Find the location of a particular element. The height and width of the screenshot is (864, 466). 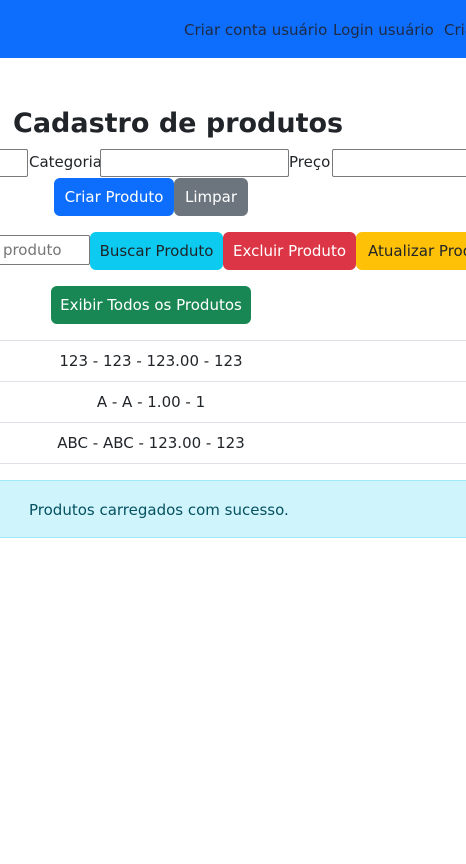

alert-message: Produtos carregados com sucesso. is located at coordinates (159, 510).